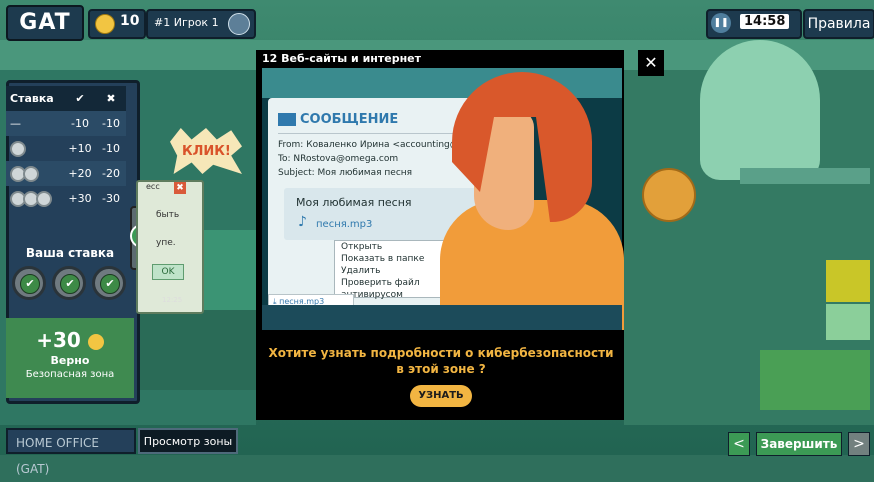  Describe the element at coordinates (799, 444) in the screenshot. I see `finish-button: Завершить` at that location.